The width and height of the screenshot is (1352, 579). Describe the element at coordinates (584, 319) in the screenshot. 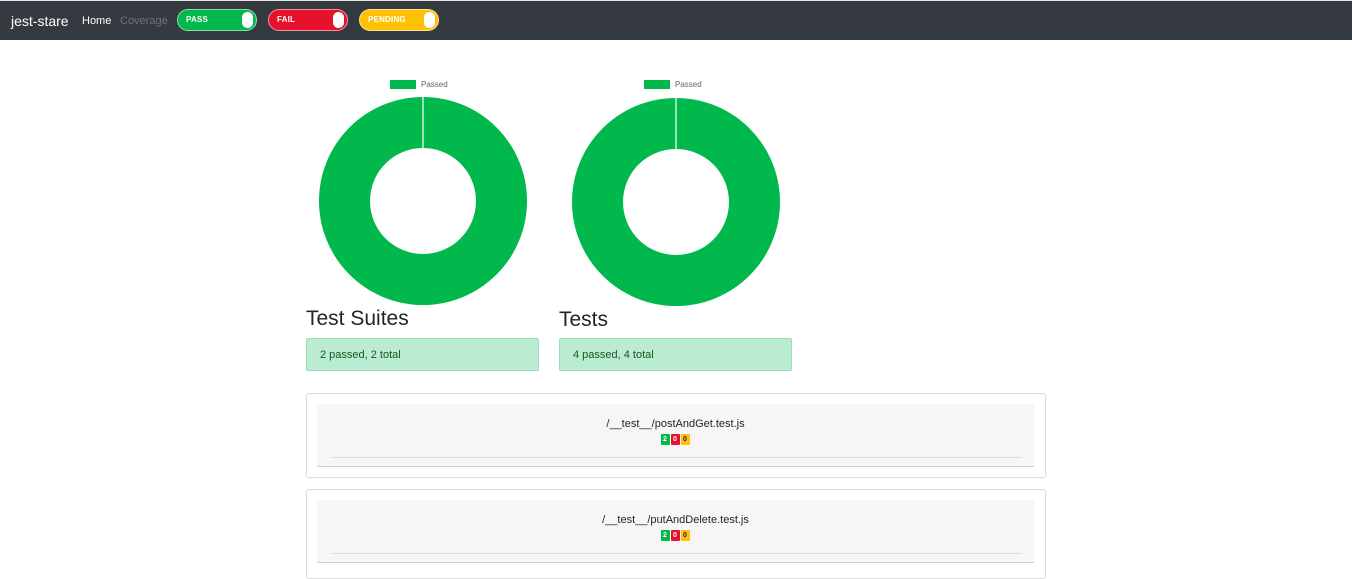

I see `tests-title: Tests` at that location.